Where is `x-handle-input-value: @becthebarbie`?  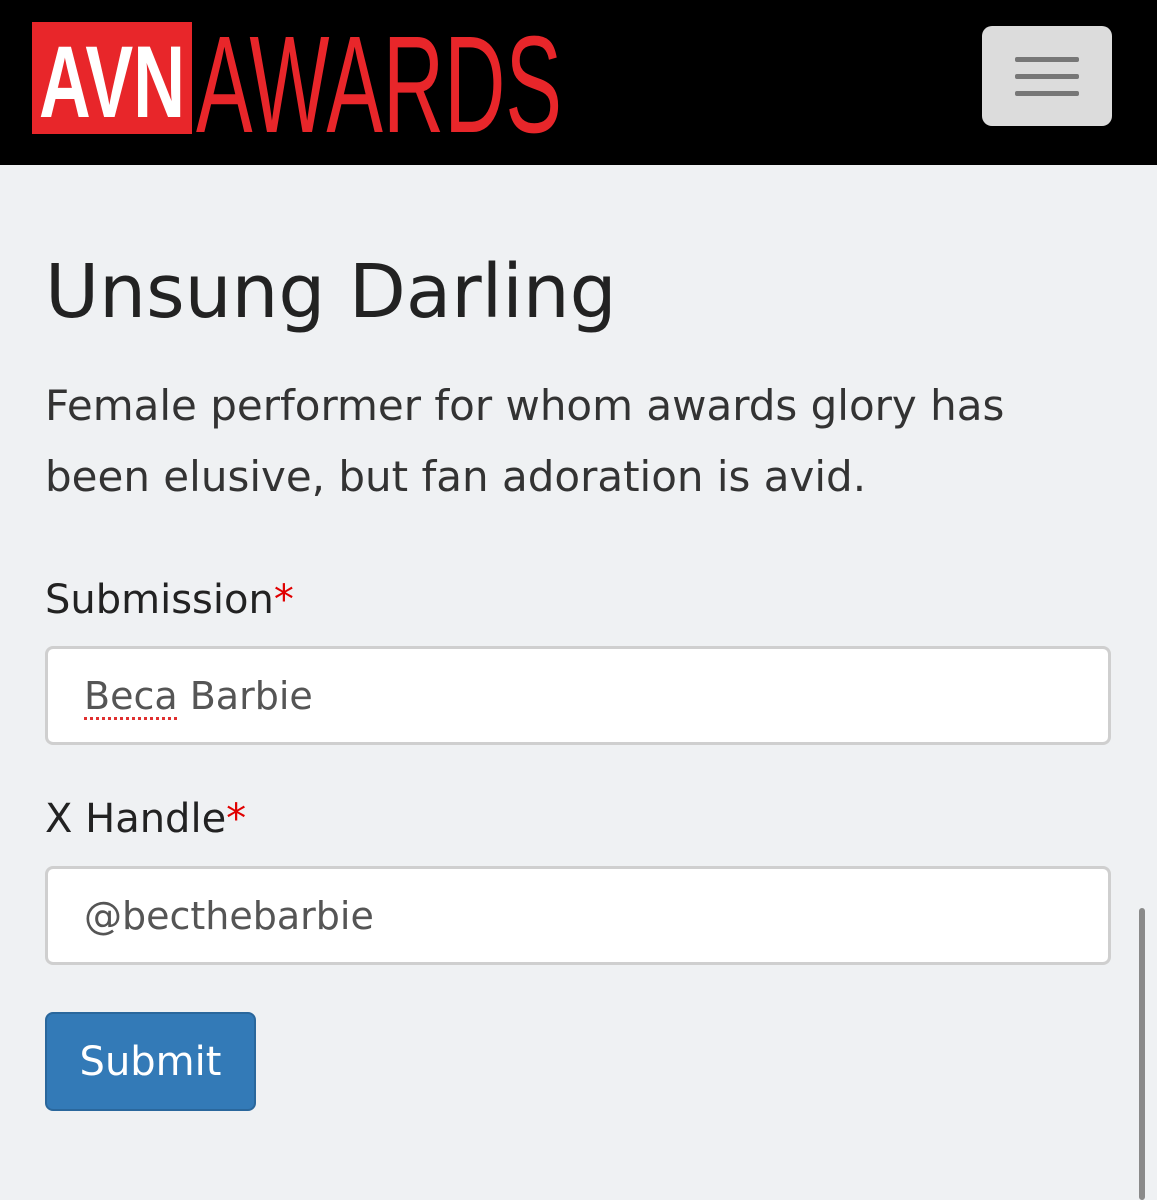 x-handle-input-value: @becthebarbie is located at coordinates (229, 915).